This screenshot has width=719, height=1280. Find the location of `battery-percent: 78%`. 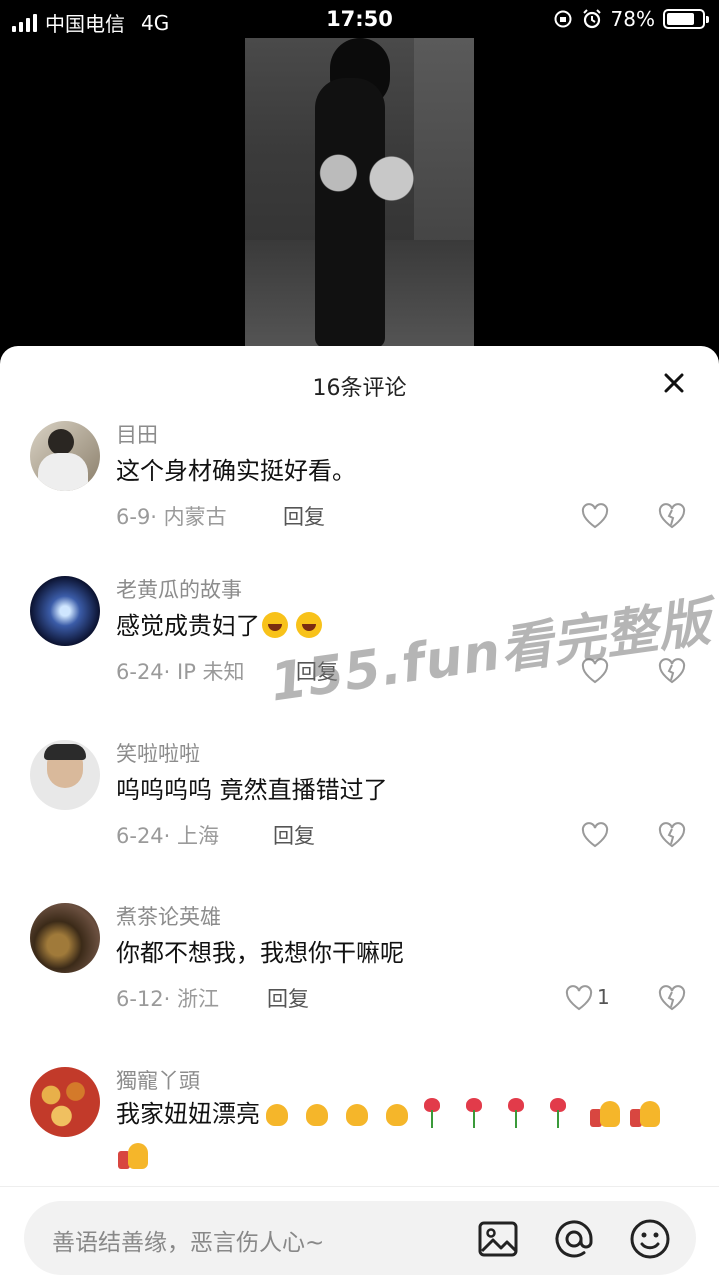

battery-percent: 78% is located at coordinates (632, 19).